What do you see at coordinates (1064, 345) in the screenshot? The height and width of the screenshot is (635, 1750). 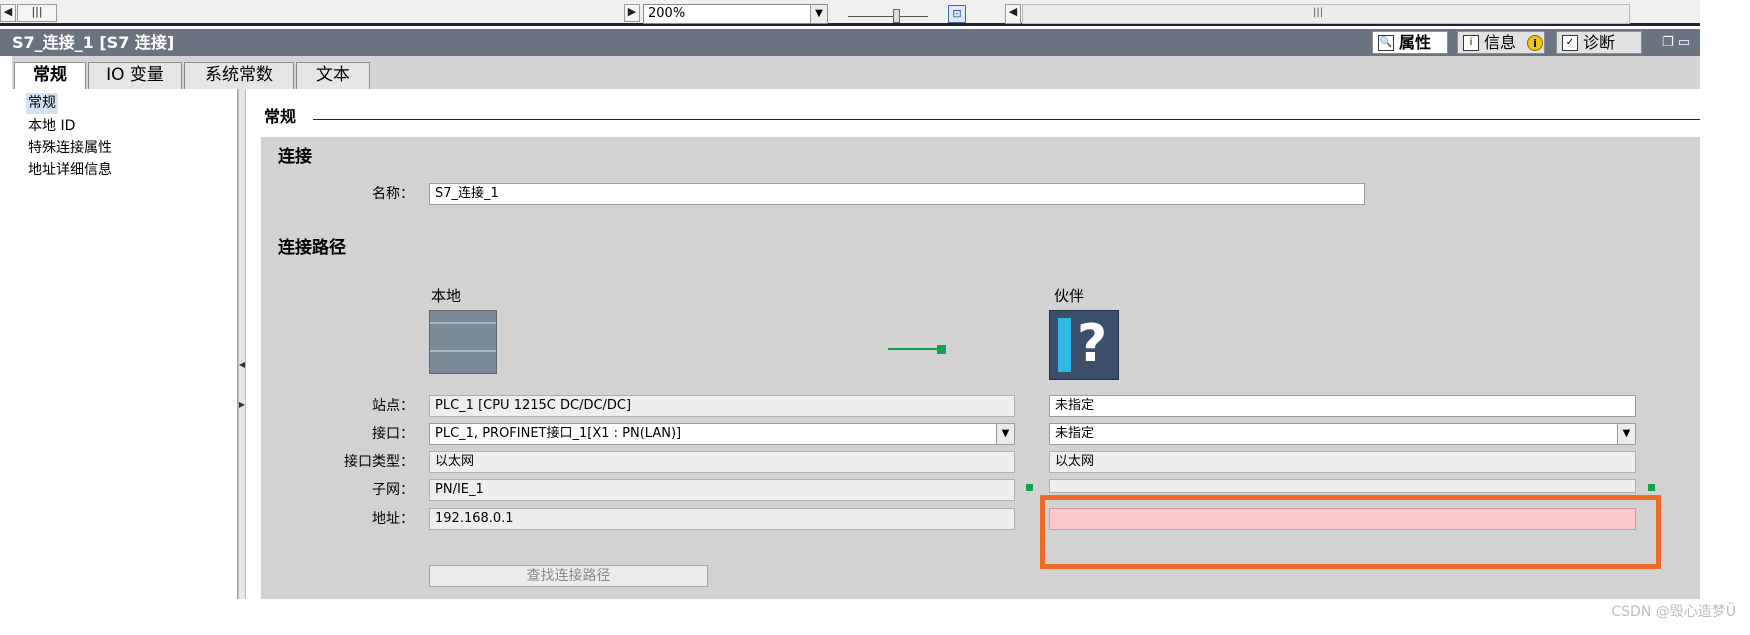 I see `unknown-partner-bar` at bounding box center [1064, 345].